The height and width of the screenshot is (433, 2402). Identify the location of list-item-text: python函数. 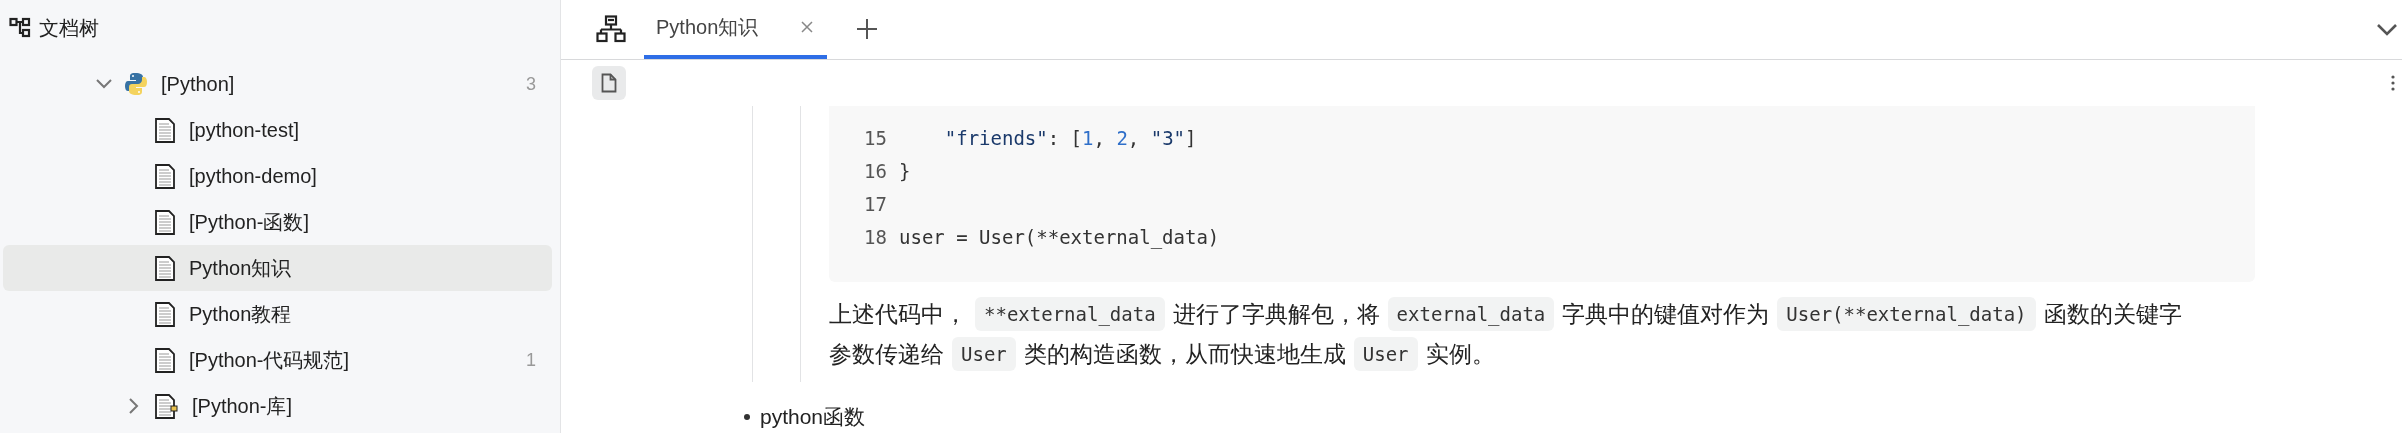
(813, 417).